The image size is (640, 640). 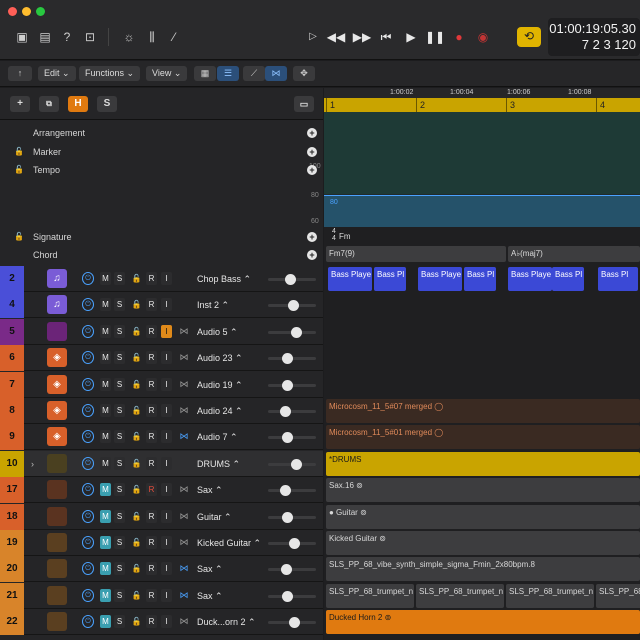 I want to click on edit-menu: Edit ⌄, so click(x=57, y=73).